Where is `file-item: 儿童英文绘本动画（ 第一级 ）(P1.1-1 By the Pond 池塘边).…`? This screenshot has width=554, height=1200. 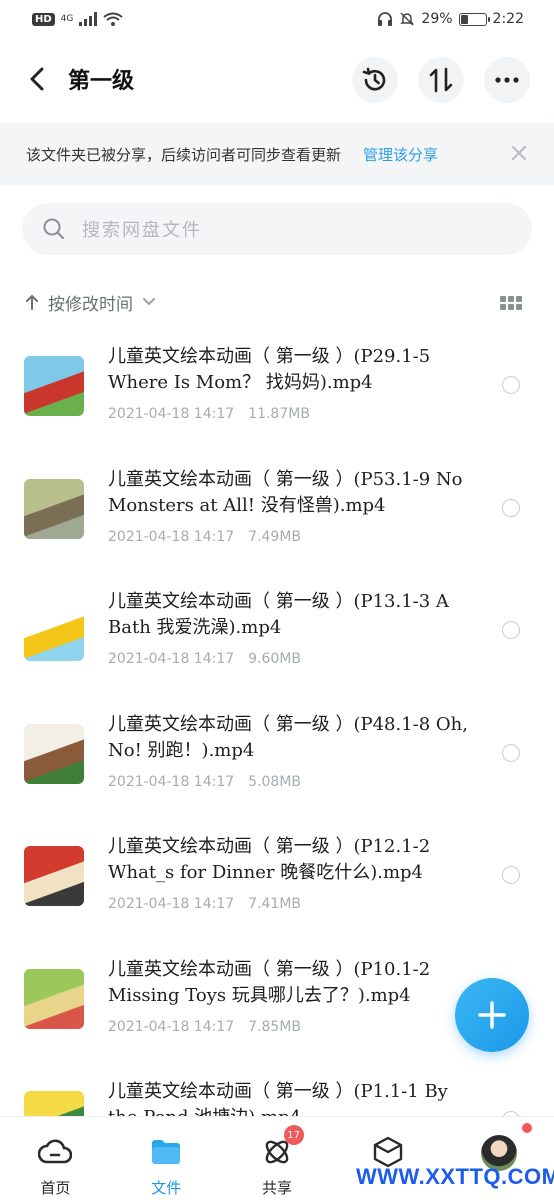 file-item: 儿童英文绘本动画（ 第一级 ）(P1.1-1 By the Pond 池塘边).… is located at coordinates (277, 1090).